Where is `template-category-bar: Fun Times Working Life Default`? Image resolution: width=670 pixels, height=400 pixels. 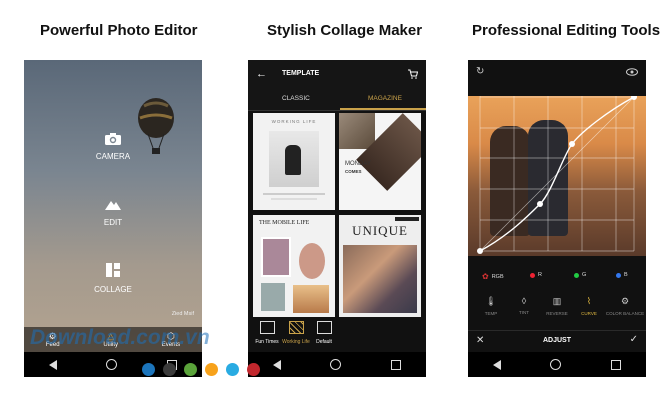 template-category-bar: Fun Times Working Life Default is located at coordinates (337, 334).